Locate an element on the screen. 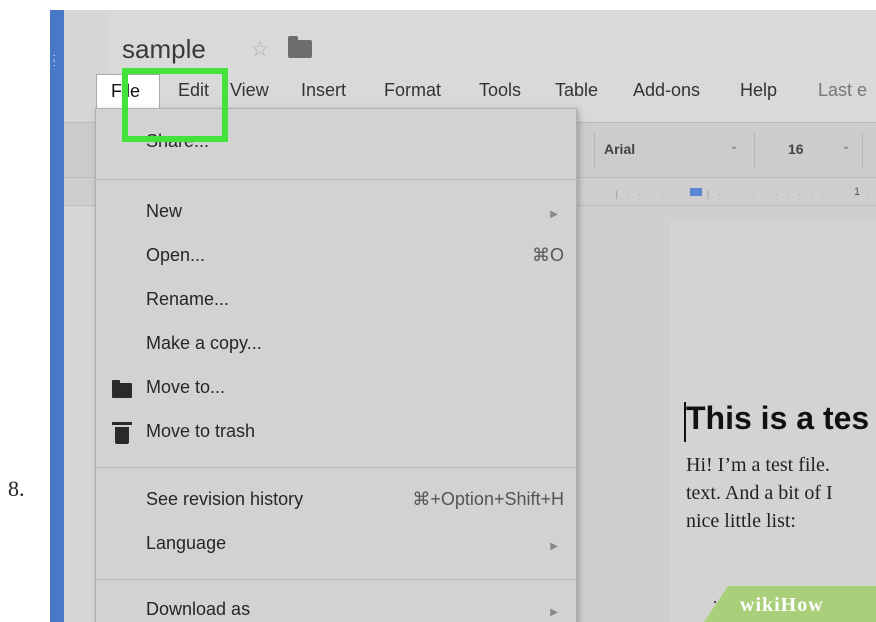 The image size is (876, 622). font-size-select: 16 is located at coordinates (796, 149).